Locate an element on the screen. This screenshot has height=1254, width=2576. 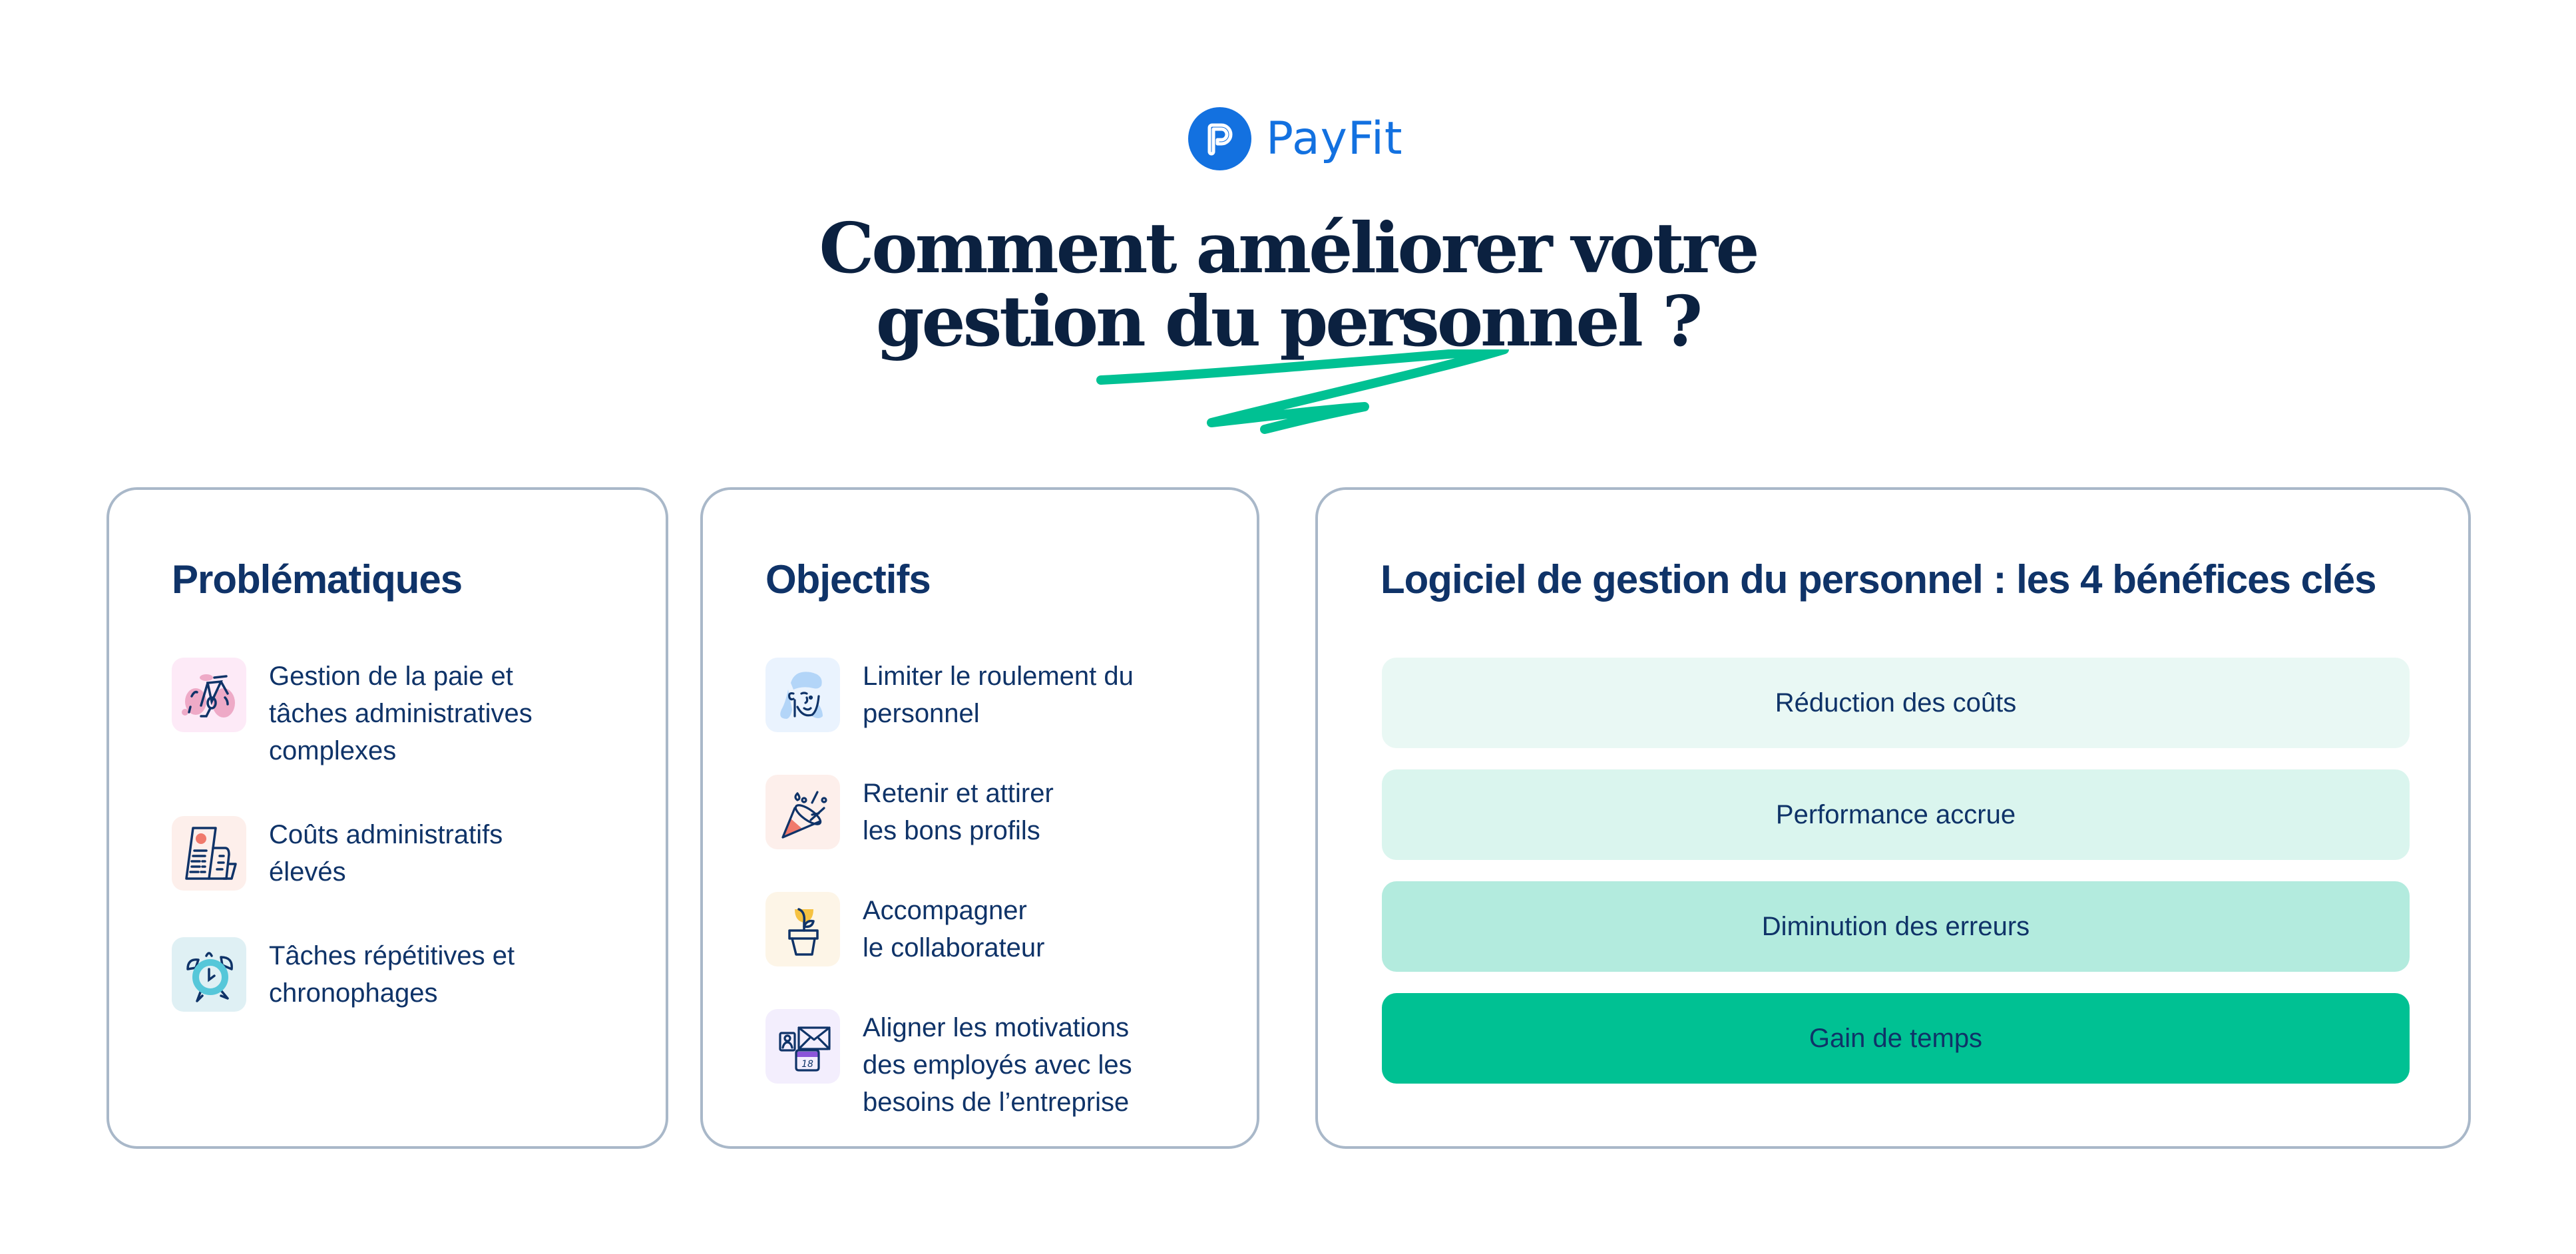
benefit-performance: Performance accrue is located at coordinates (1896, 814).